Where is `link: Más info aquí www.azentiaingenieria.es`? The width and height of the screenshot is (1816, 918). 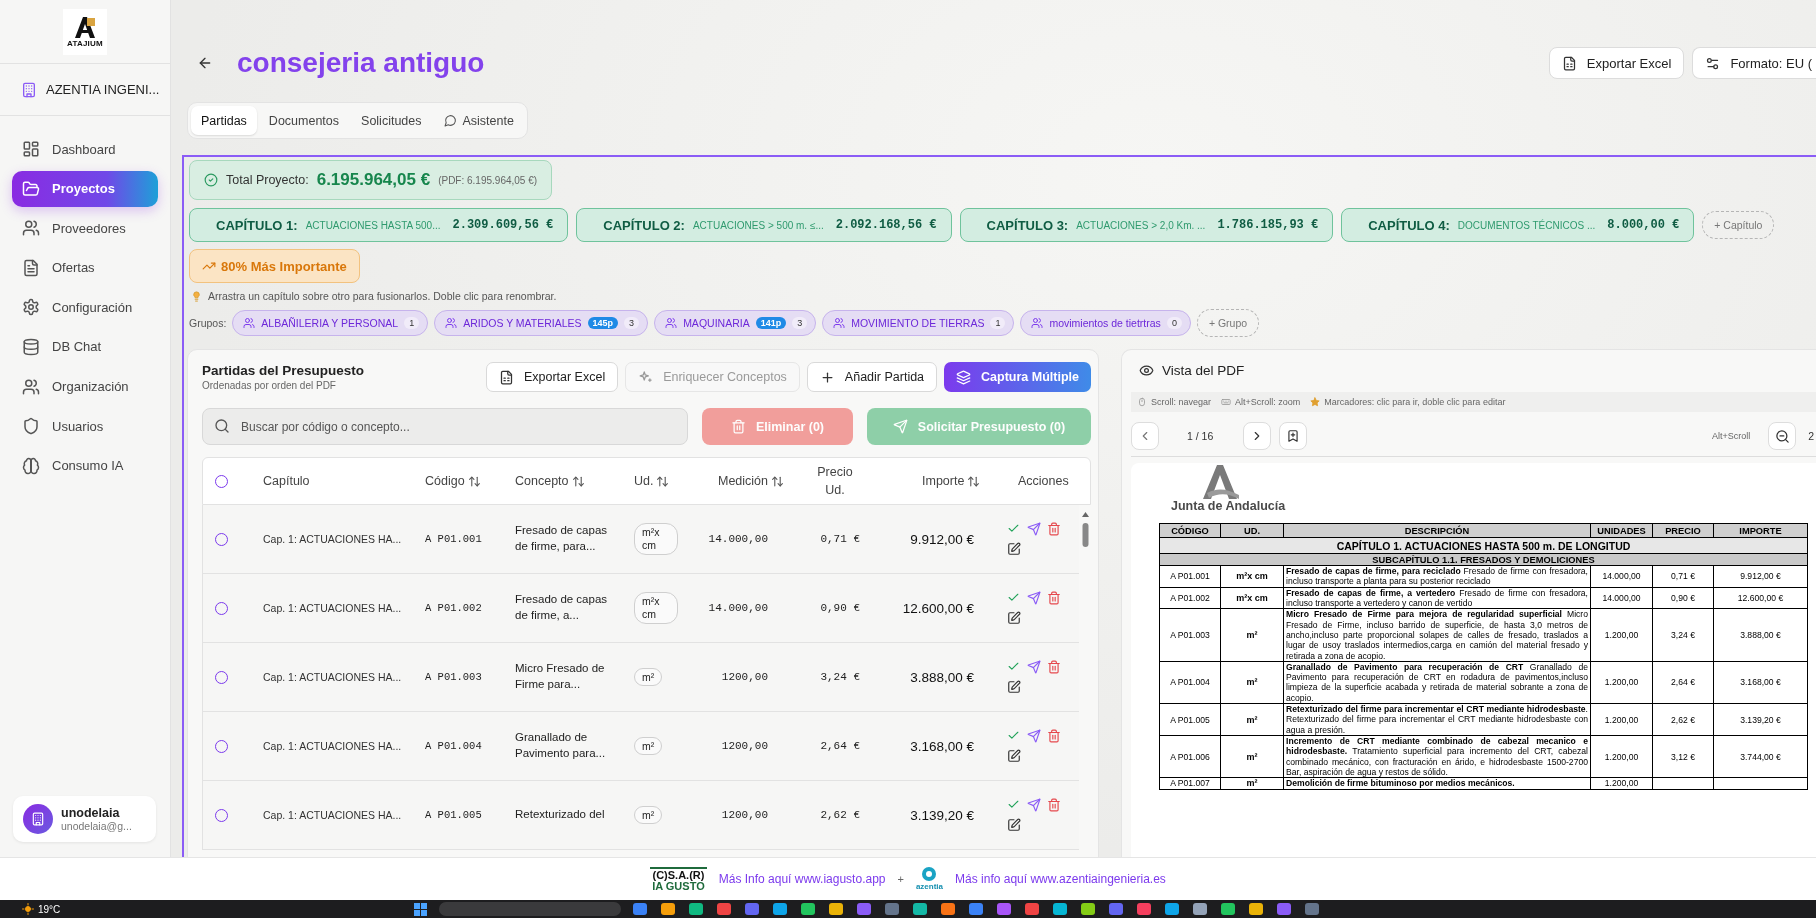 link: Más info aquí www.azentiaingenieria.es is located at coordinates (1060, 879).